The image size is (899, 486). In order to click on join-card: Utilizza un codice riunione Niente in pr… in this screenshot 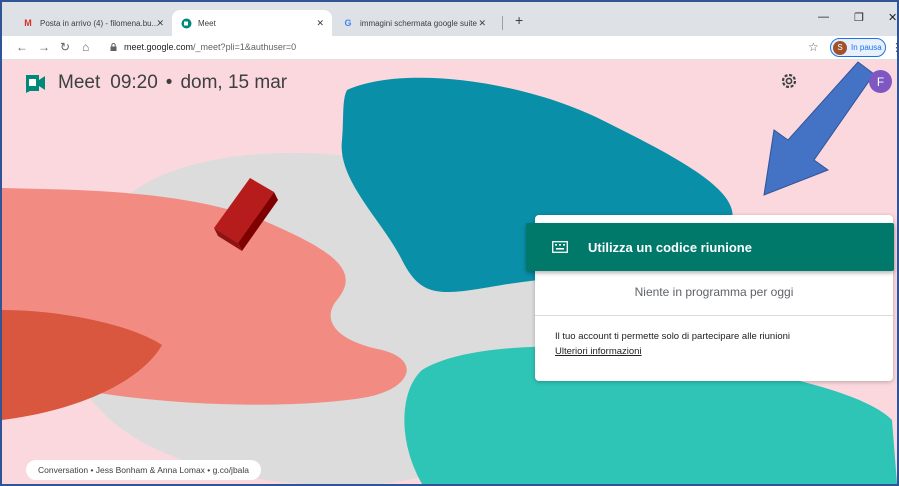, I will do `click(710, 298)`.